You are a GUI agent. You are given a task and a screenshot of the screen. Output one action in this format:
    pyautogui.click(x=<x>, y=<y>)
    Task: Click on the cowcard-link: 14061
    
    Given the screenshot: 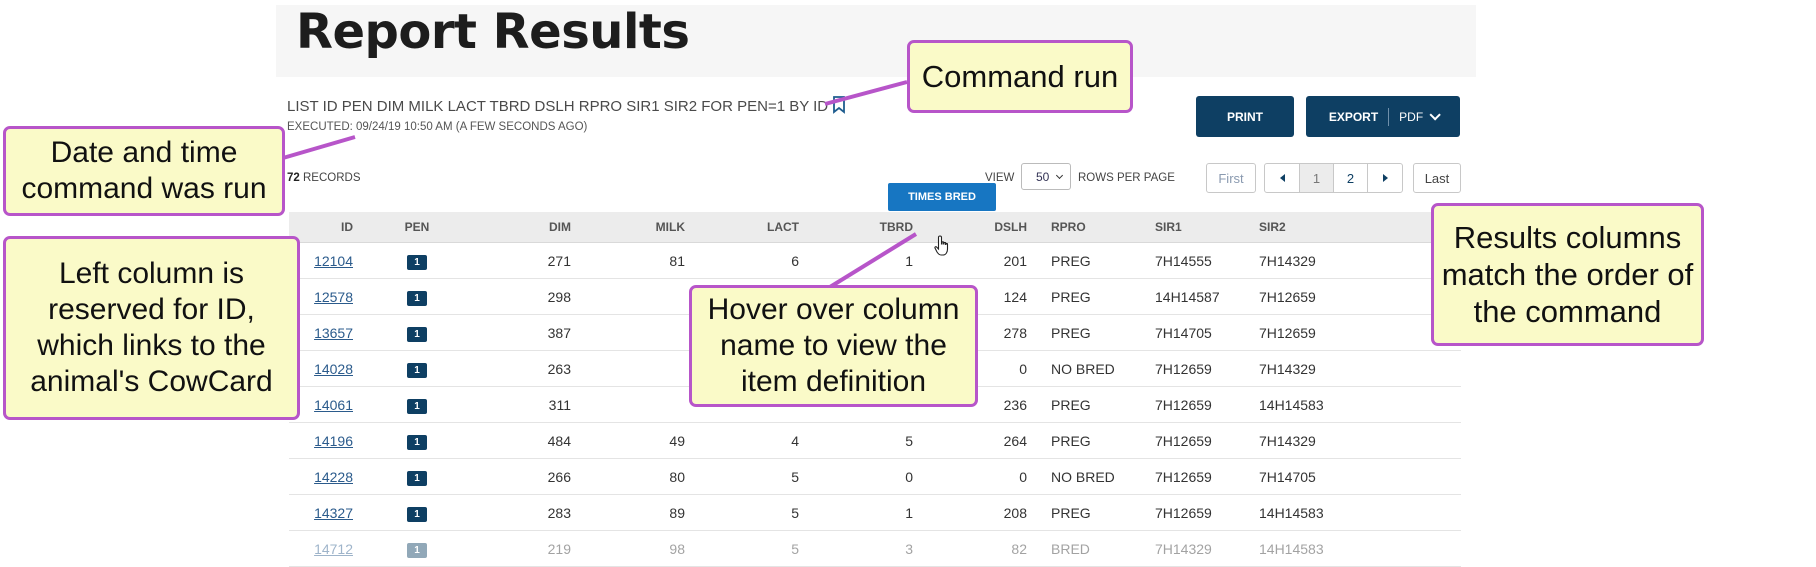 What is the action you would take?
    pyautogui.click(x=333, y=405)
    